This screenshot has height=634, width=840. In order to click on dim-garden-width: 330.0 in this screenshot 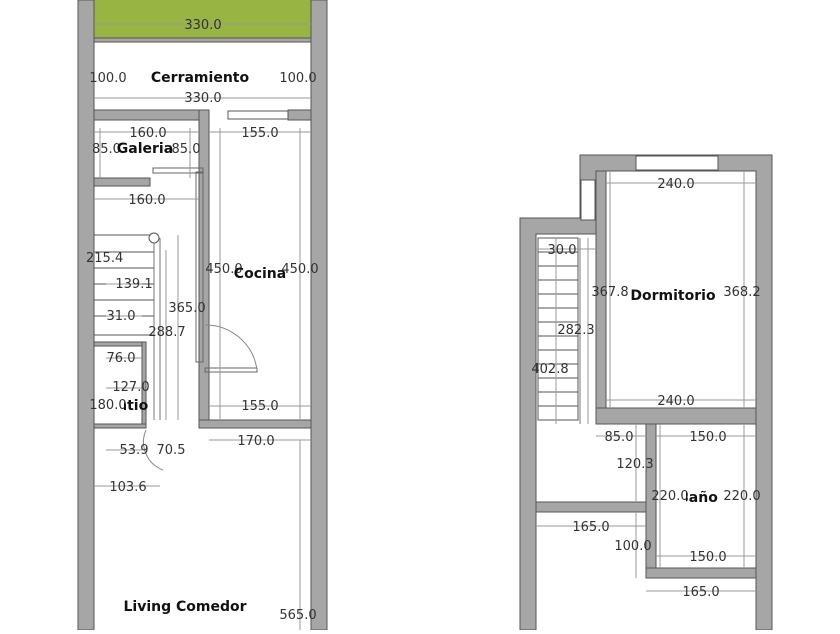, I will do `click(202, 25)`.